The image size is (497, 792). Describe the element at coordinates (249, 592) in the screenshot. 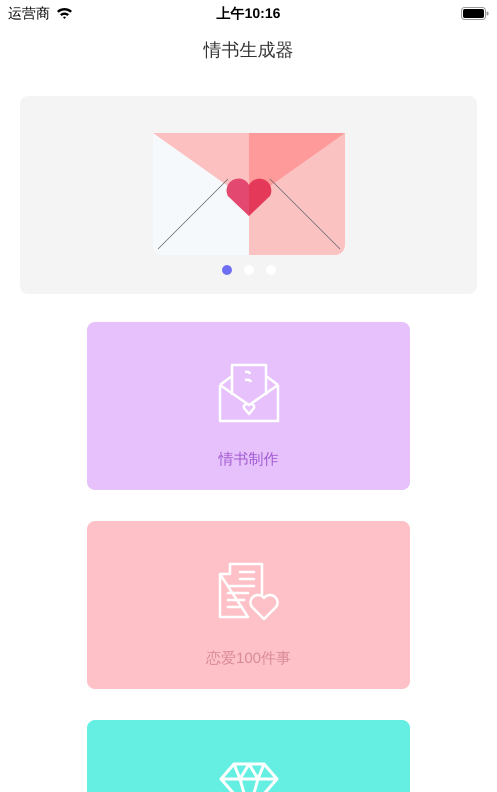

I see `document-heart-icon` at that location.